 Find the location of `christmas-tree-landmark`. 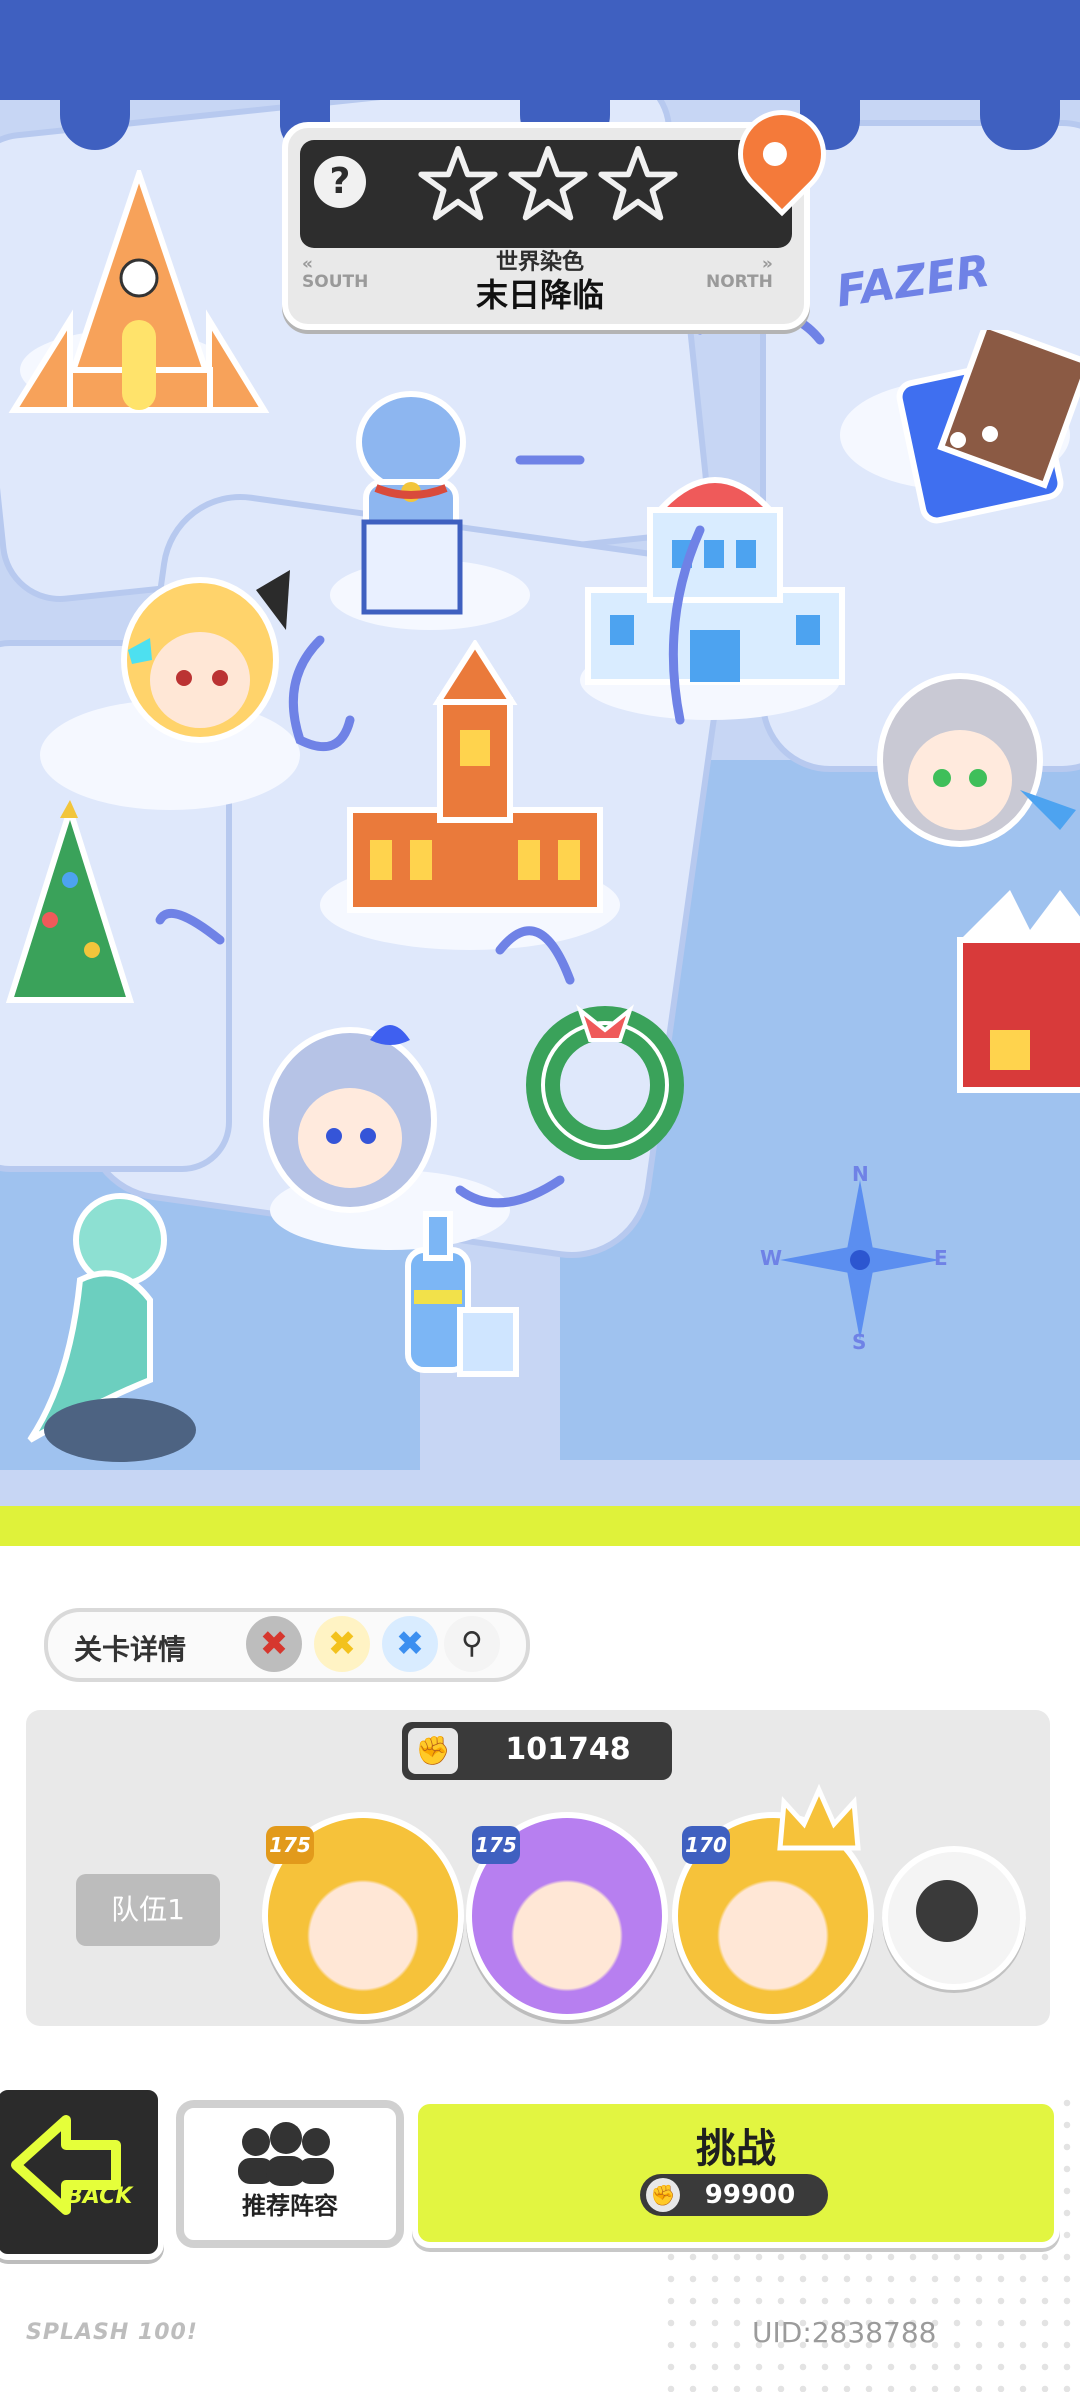

christmas-tree-landmark is located at coordinates (70, 915).